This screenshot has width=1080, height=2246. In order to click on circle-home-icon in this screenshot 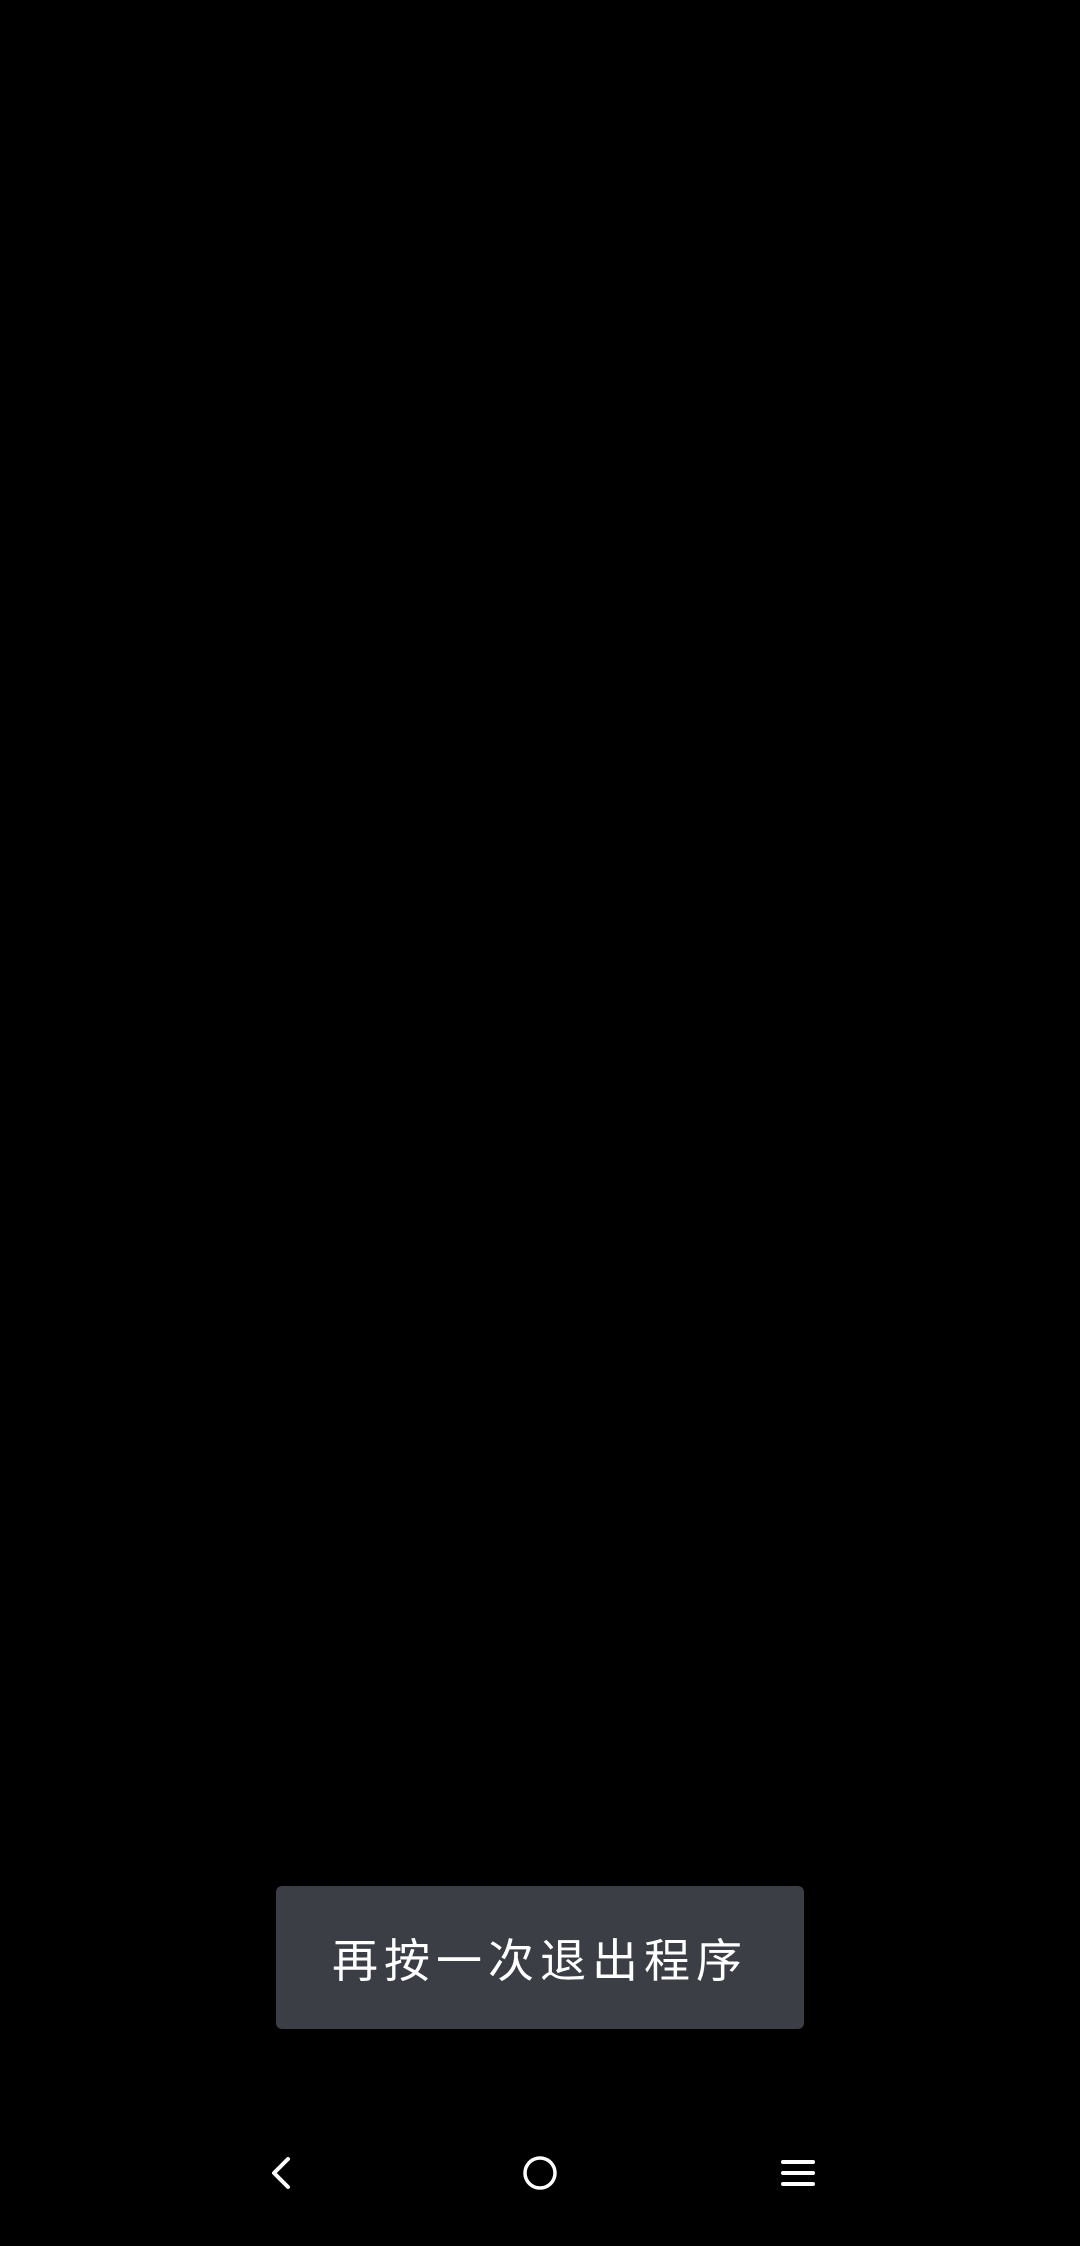, I will do `click(540, 2173)`.